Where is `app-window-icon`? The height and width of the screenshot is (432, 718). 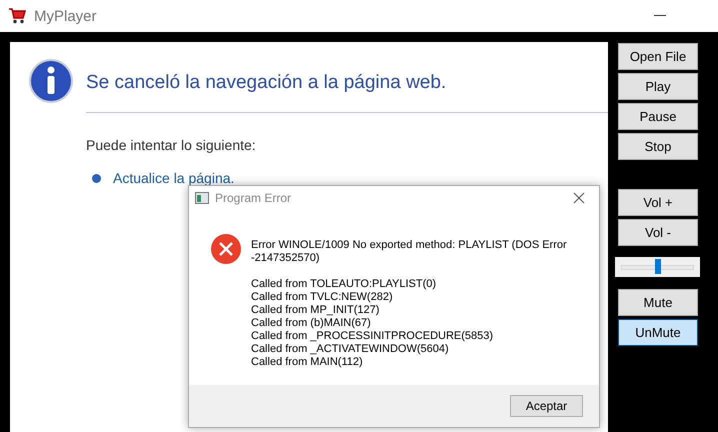
app-window-icon is located at coordinates (202, 198).